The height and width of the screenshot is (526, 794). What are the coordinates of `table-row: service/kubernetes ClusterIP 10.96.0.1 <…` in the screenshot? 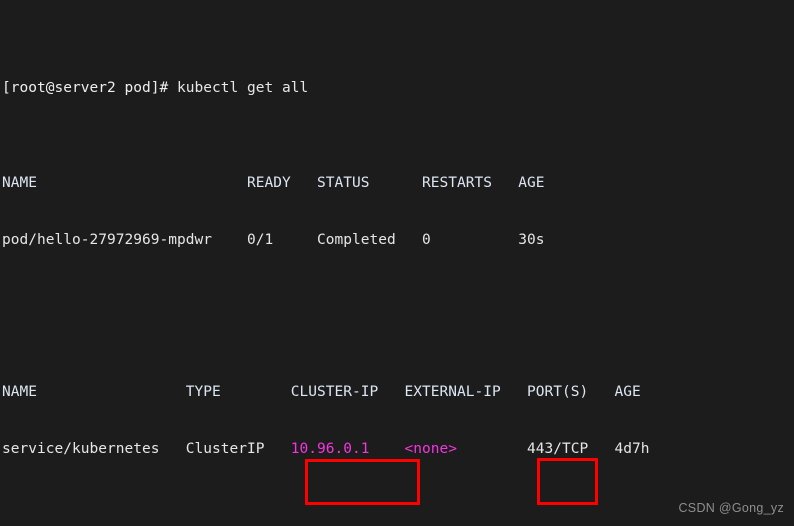 It's located at (326, 449).